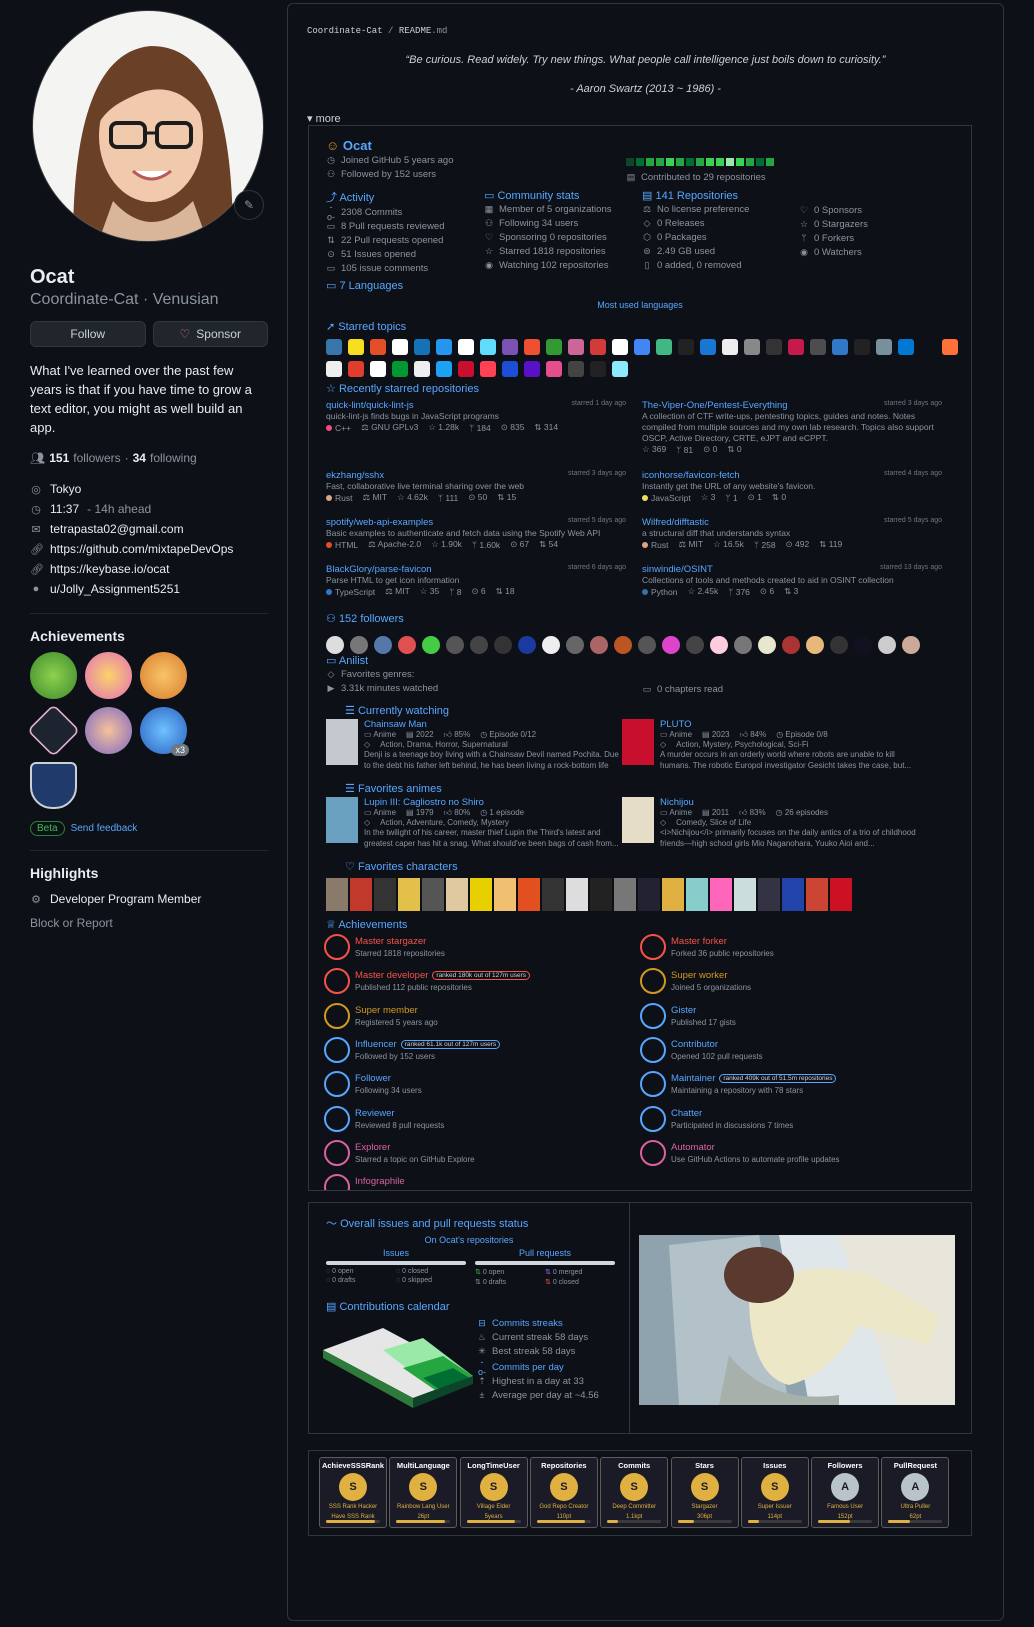  I want to click on following-count: 34, so click(139, 458).